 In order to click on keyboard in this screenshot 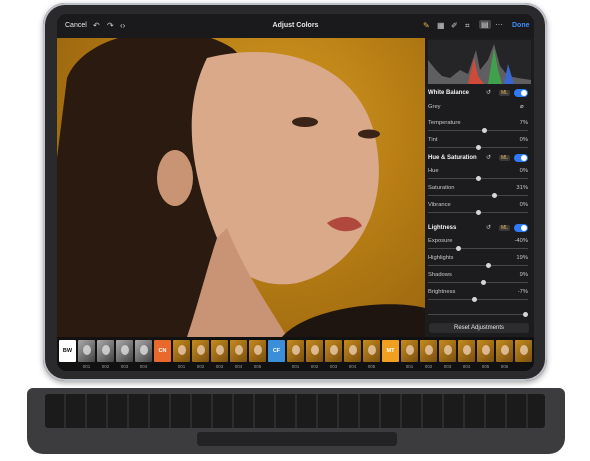, I will do `click(296, 421)`.